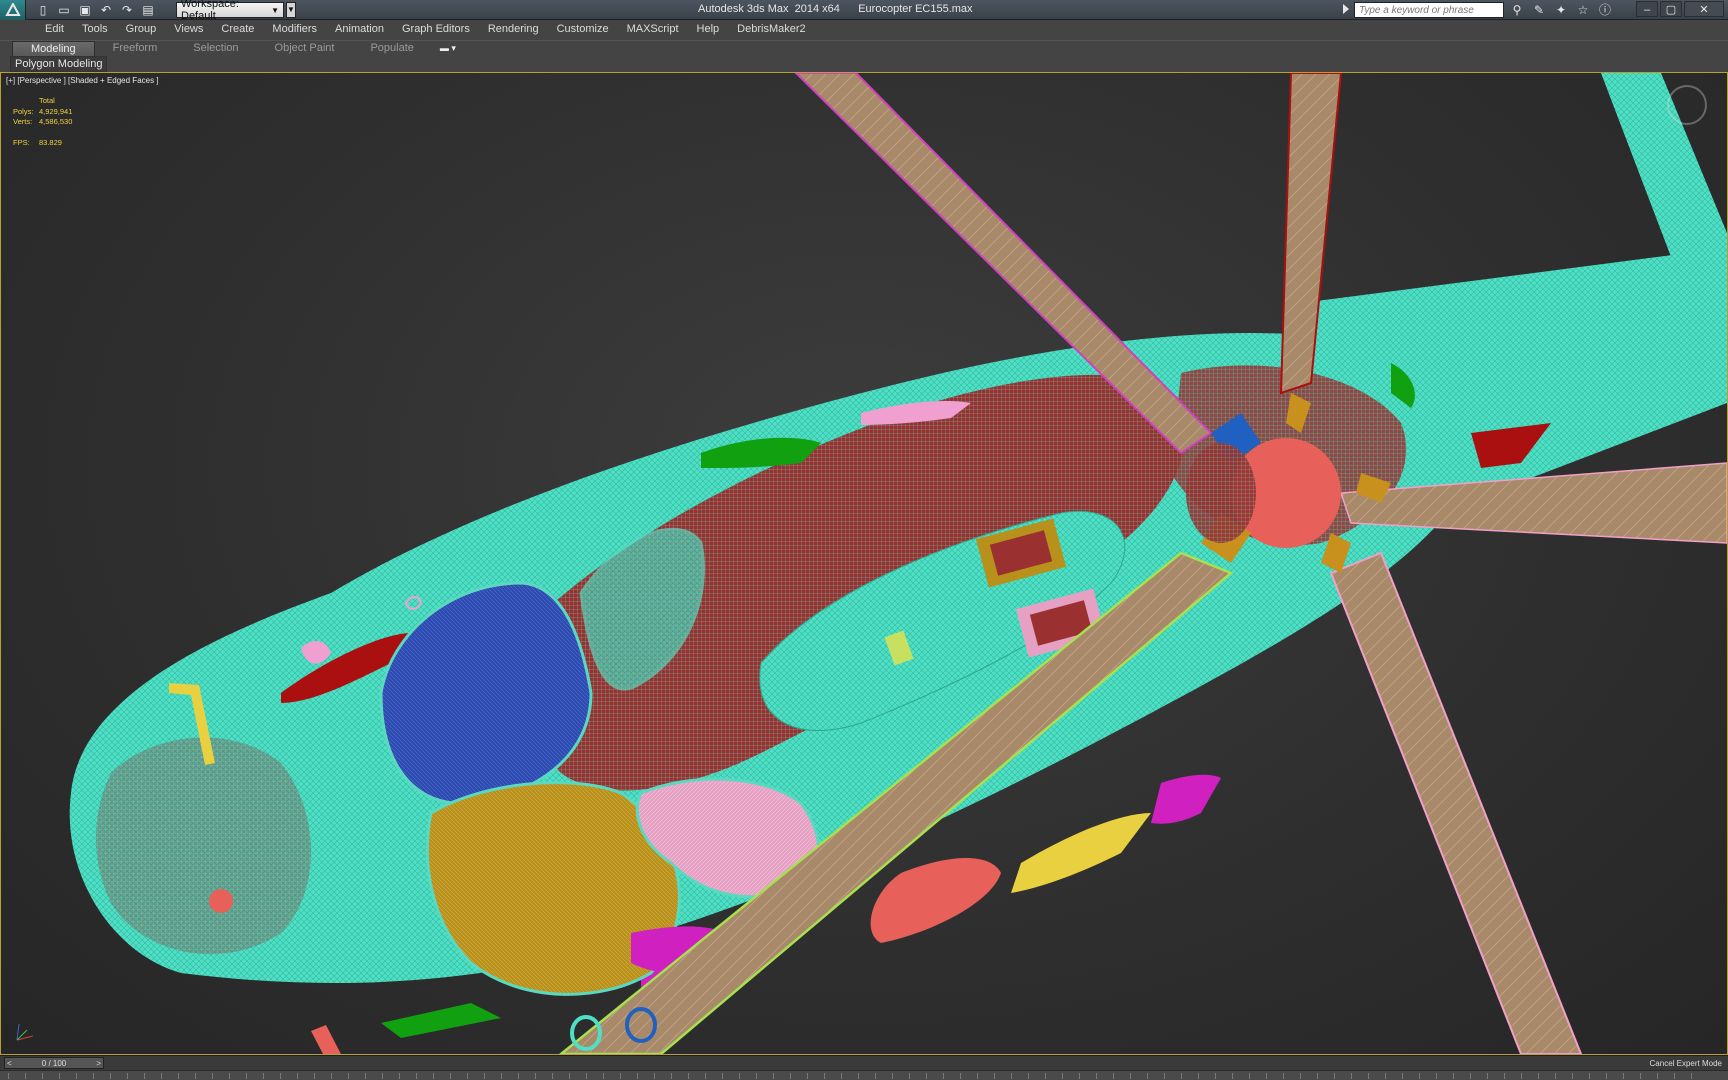  Describe the element at coordinates (98, 1063) in the screenshot. I see `time-slider-next-icon: >` at that location.